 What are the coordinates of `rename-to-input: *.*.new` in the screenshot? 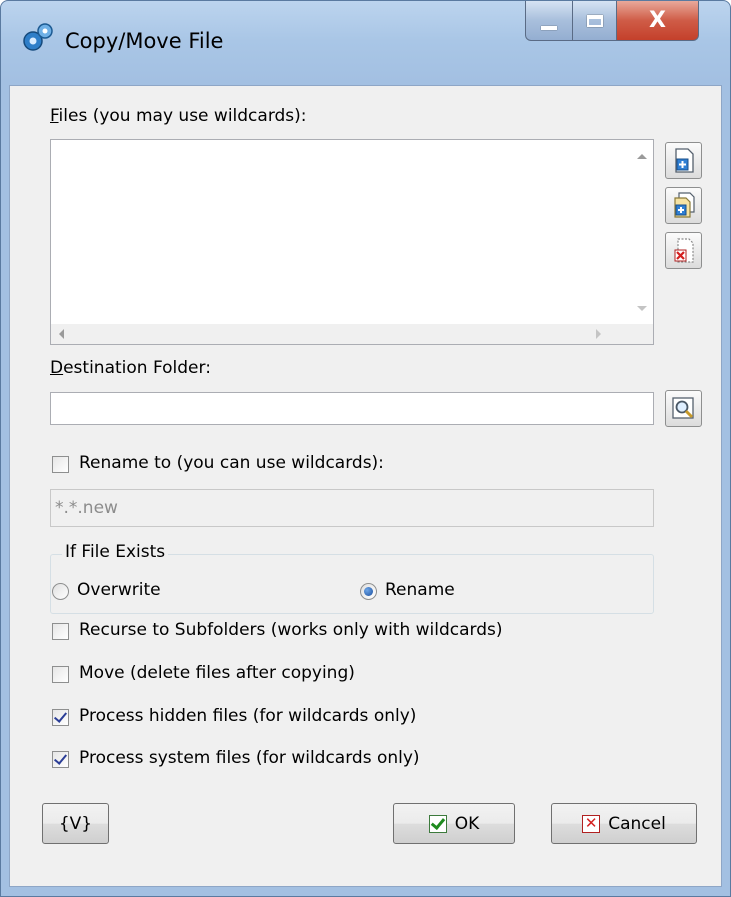 It's located at (352, 508).